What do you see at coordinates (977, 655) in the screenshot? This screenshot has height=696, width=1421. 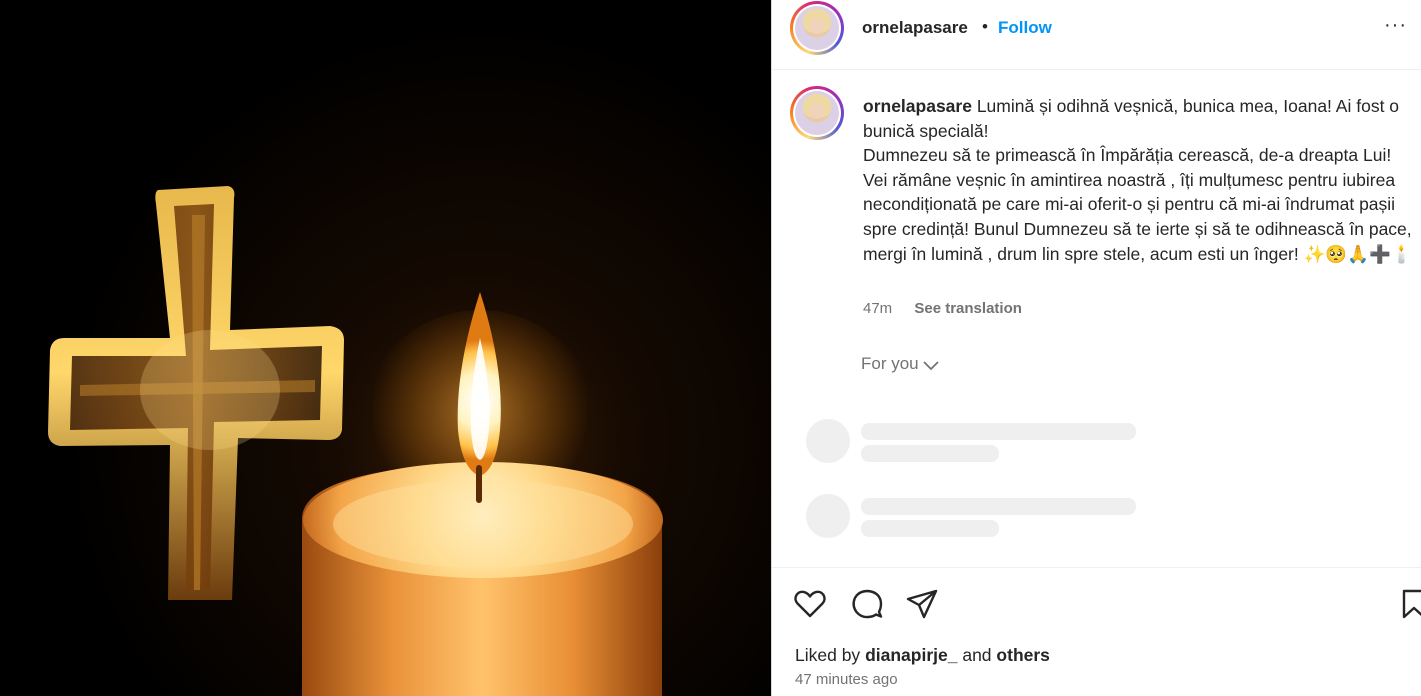 I see `liked-by-and: and` at bounding box center [977, 655].